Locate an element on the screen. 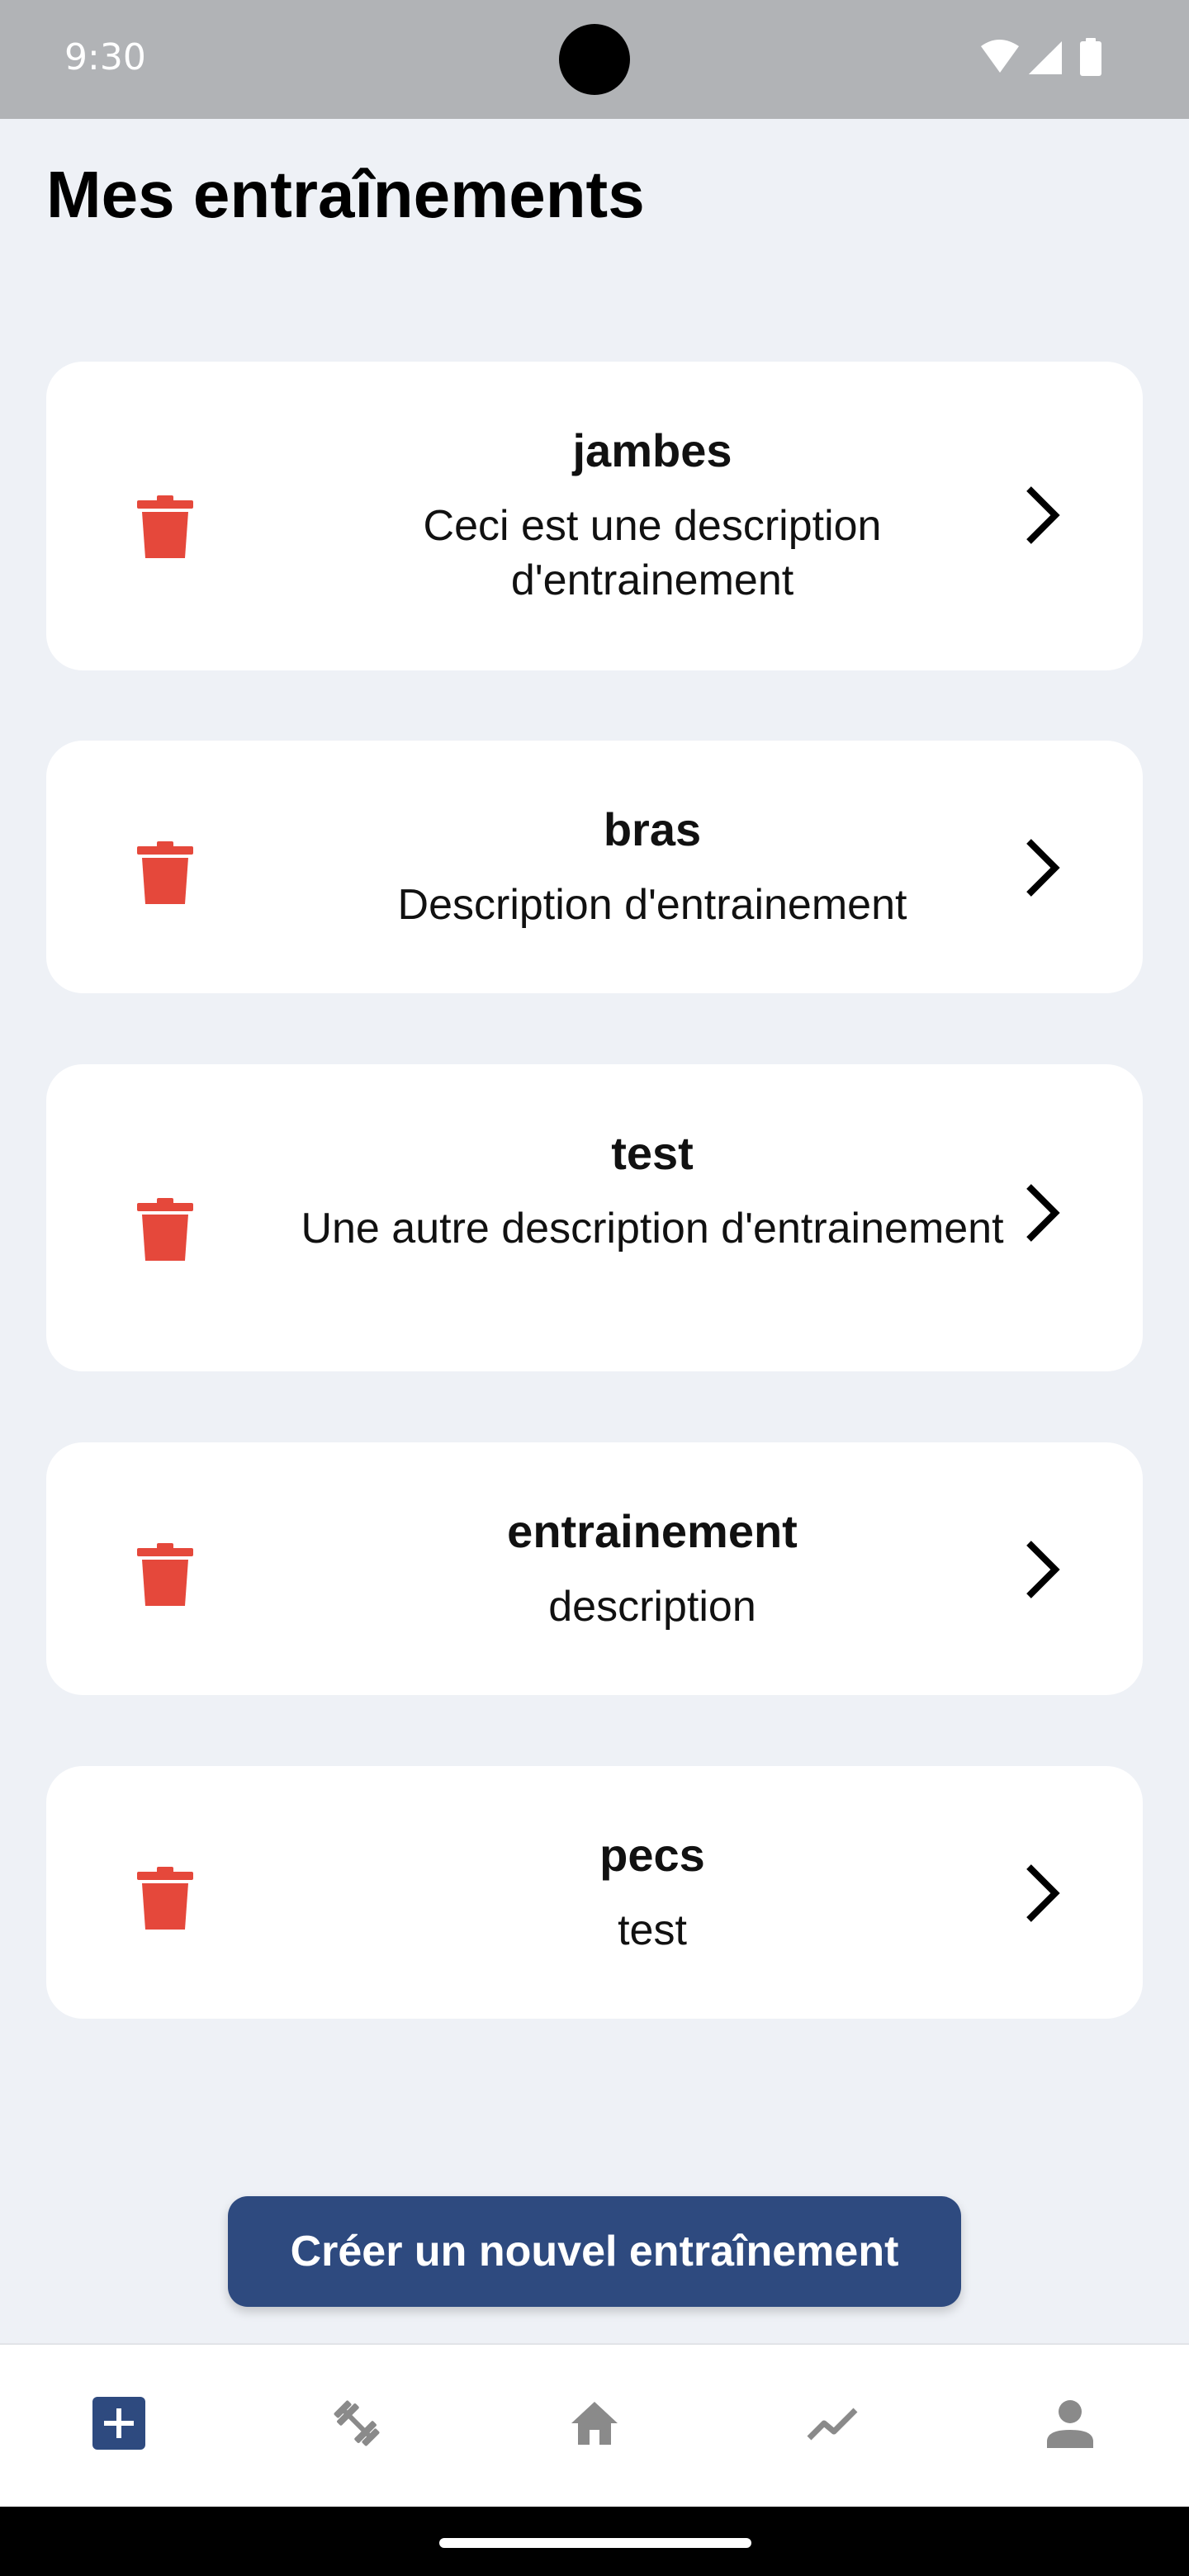 The width and height of the screenshot is (1189, 2576). nav-item-add-workout is located at coordinates (119, 2426).